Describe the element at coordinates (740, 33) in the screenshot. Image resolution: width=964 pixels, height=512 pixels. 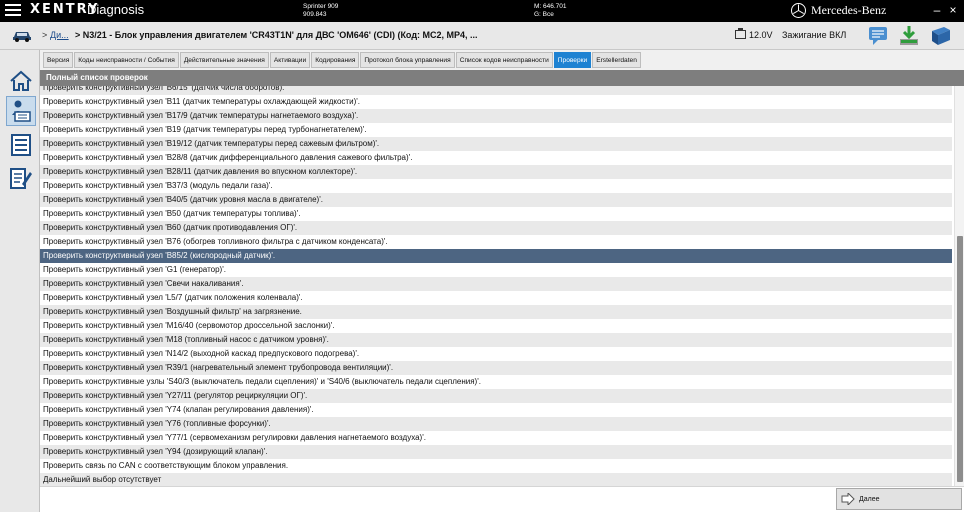
I see `battery-icon` at that location.